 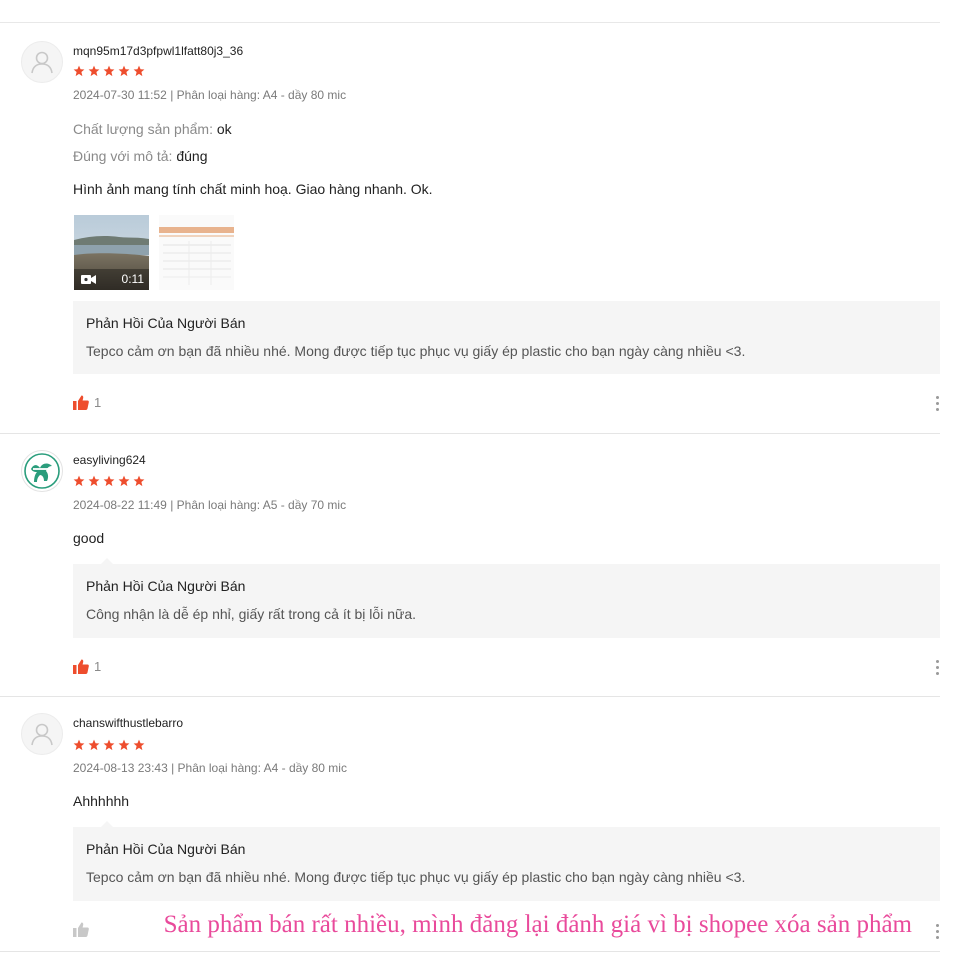 I want to click on video-duration: 0:11, so click(x=132, y=279).